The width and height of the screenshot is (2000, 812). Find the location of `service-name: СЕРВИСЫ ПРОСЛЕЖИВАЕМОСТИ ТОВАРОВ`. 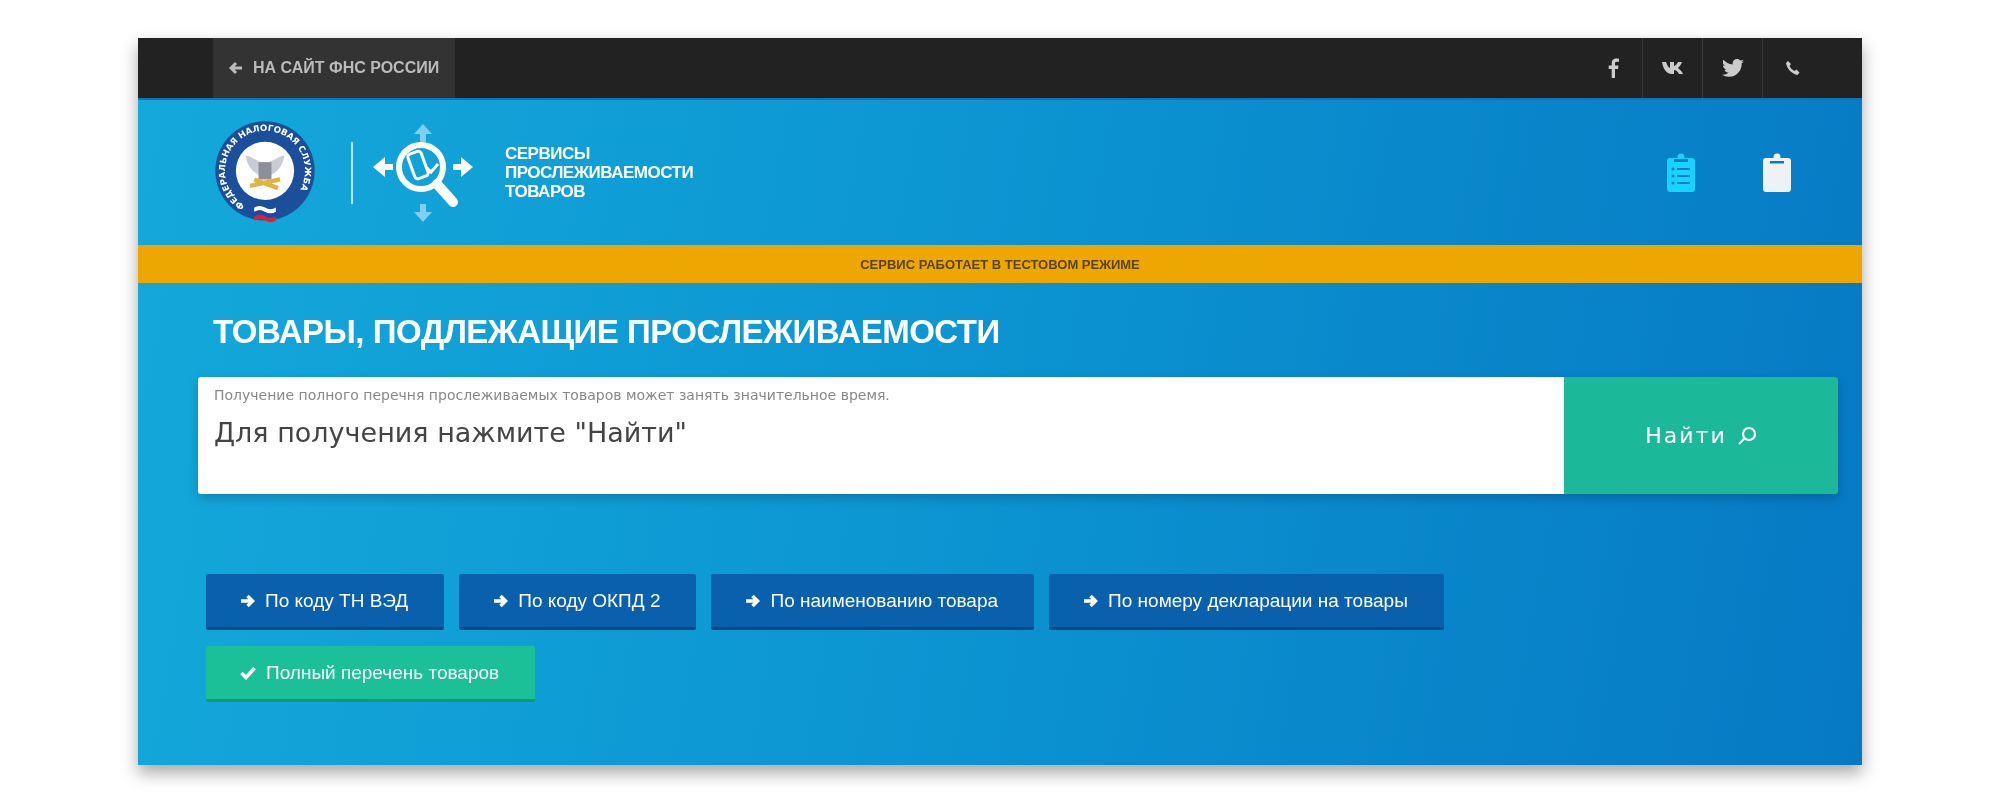

service-name: СЕРВИСЫ ПРОСЛЕЖИВАЕМОСТИ ТОВАРОВ is located at coordinates (599, 172).